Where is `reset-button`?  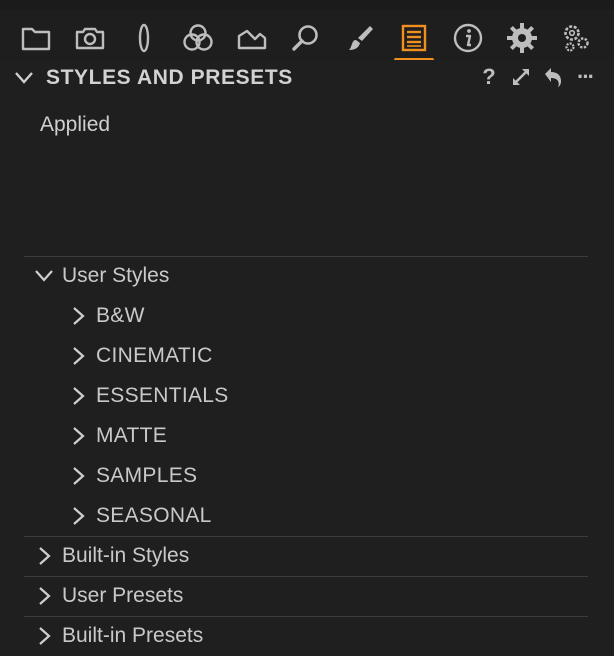 reset-button is located at coordinates (553, 77).